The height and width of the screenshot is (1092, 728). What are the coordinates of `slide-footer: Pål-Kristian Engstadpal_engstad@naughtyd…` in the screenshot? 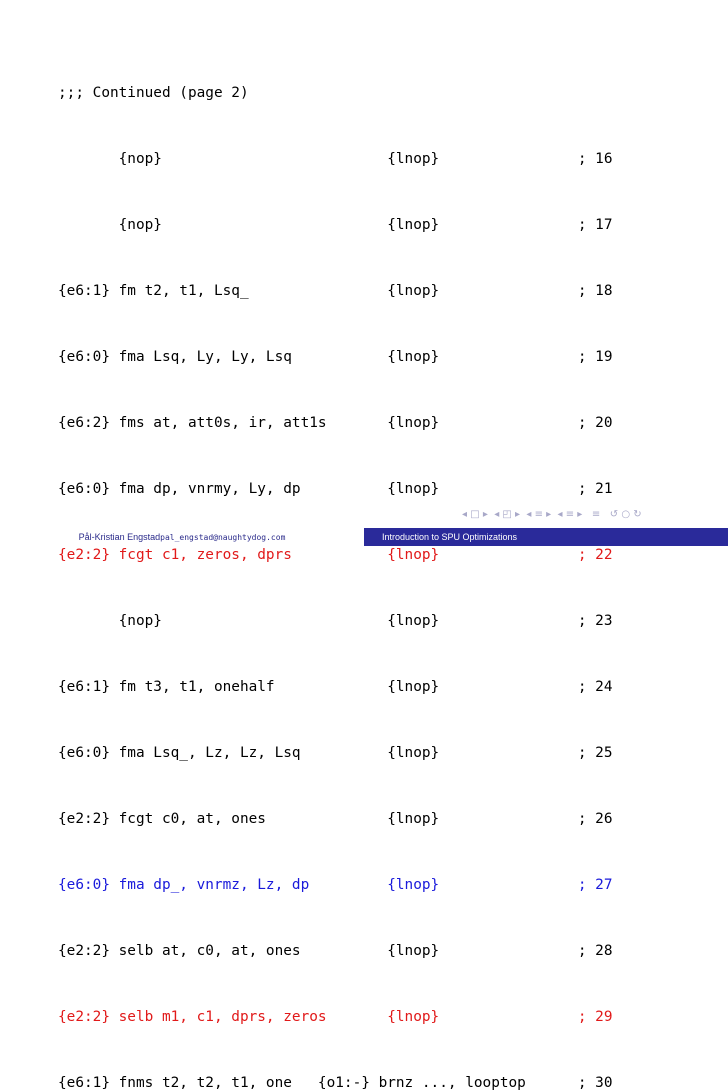 It's located at (364, 537).